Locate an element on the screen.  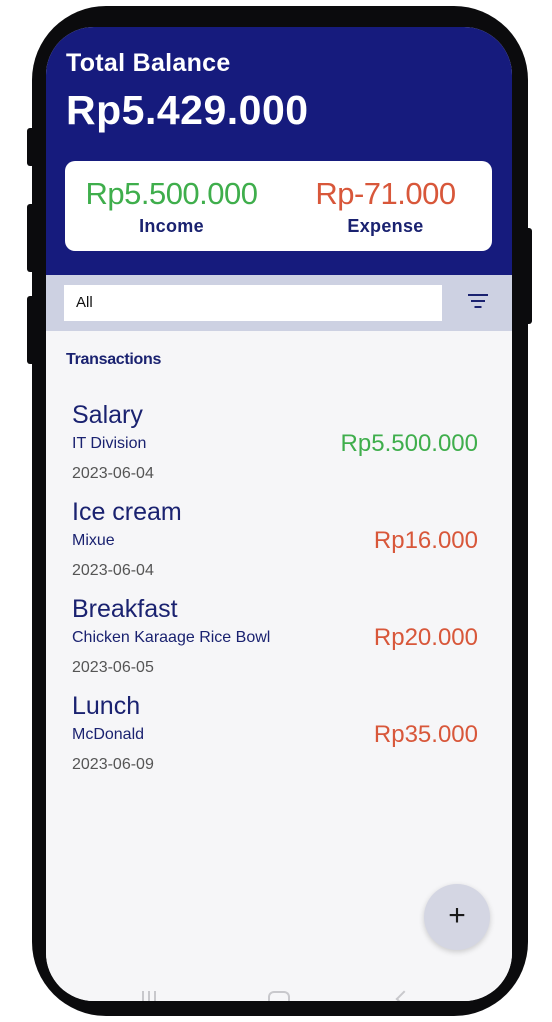
transaction-title: Lunch is located at coordinates (106, 706).